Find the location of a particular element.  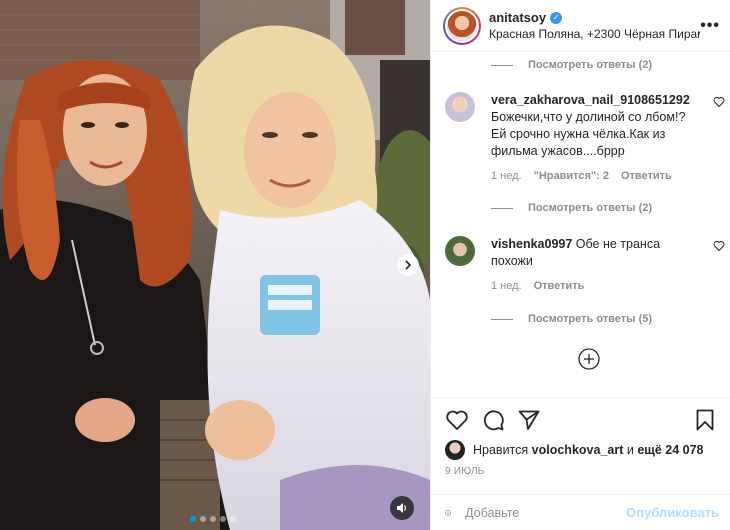

next-slide-button is located at coordinates (408, 265).